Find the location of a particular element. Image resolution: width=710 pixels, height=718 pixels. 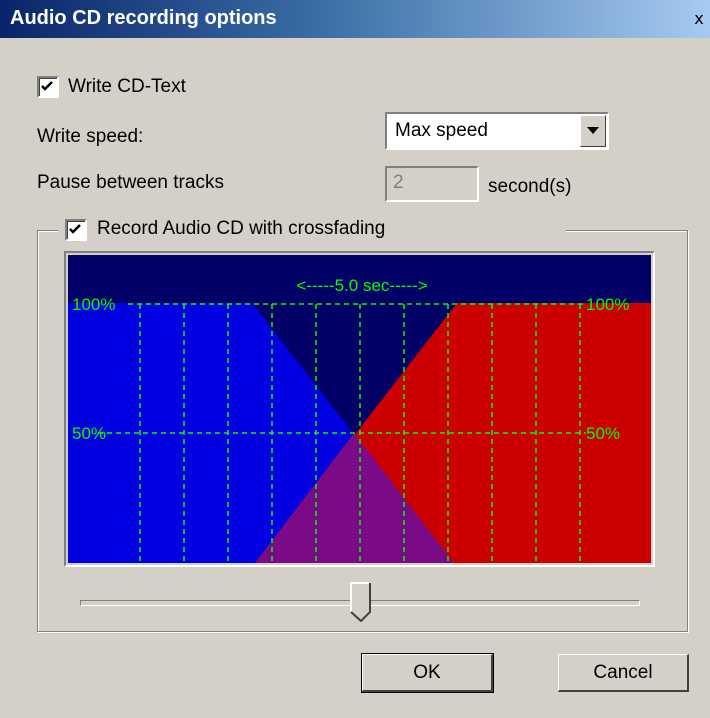

pause-label: Pause between tracks is located at coordinates (130, 182).